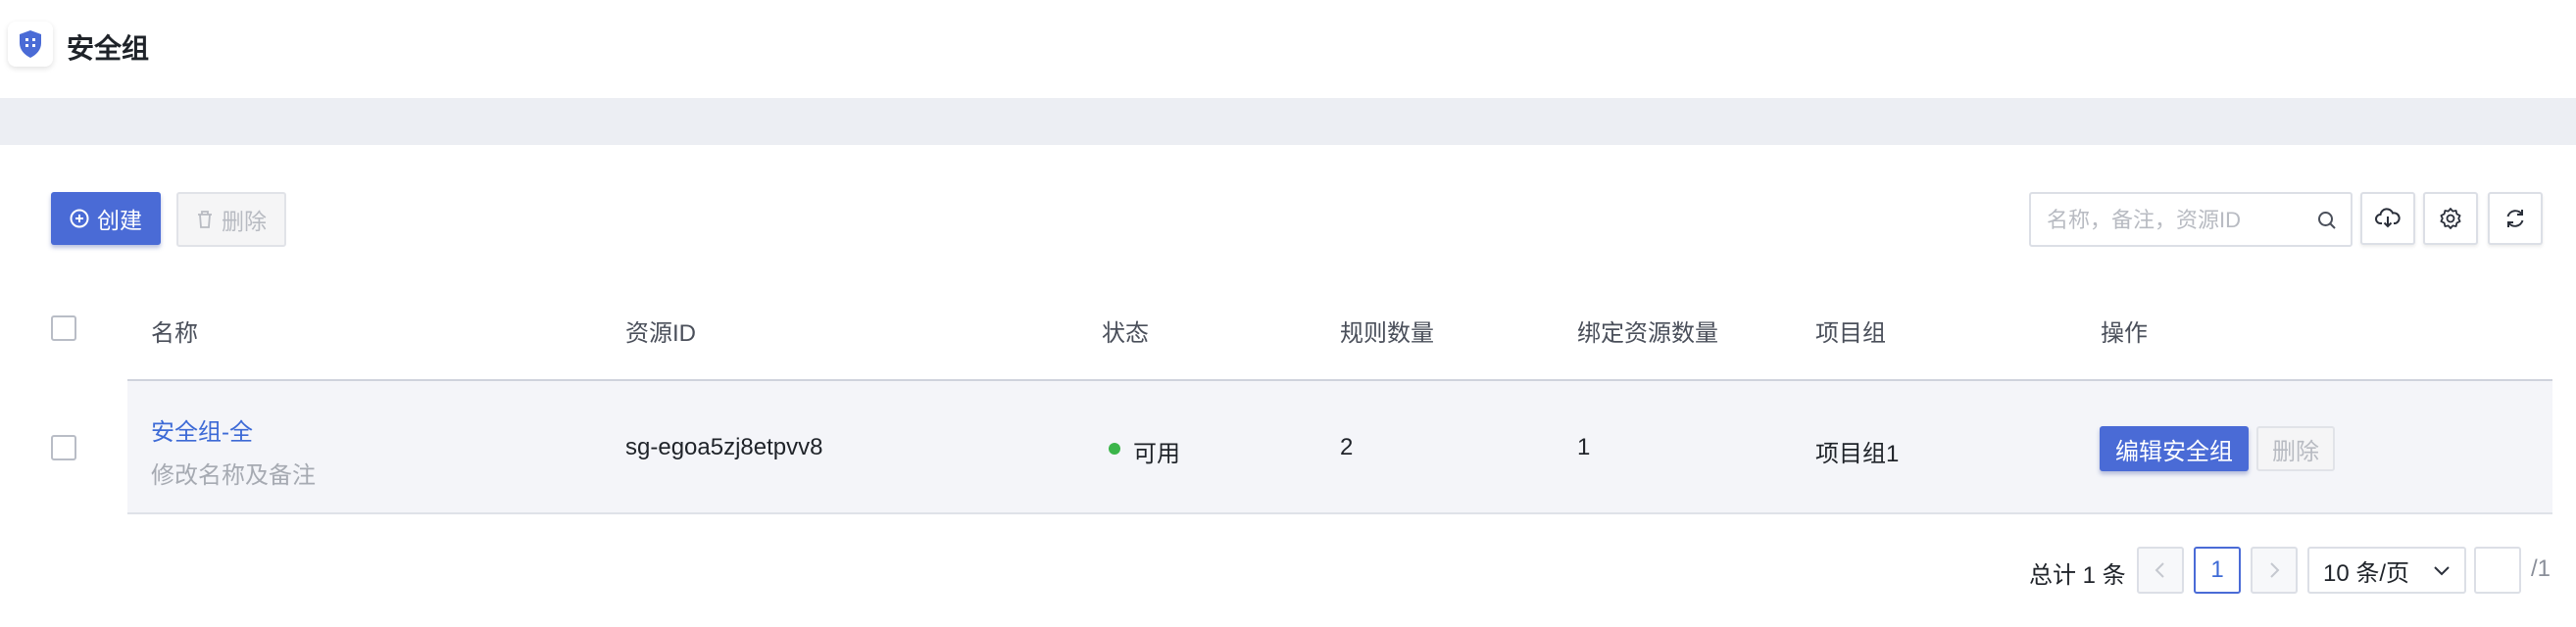  Describe the element at coordinates (2295, 448) in the screenshot. I see `row-delete-button: 删除` at that location.